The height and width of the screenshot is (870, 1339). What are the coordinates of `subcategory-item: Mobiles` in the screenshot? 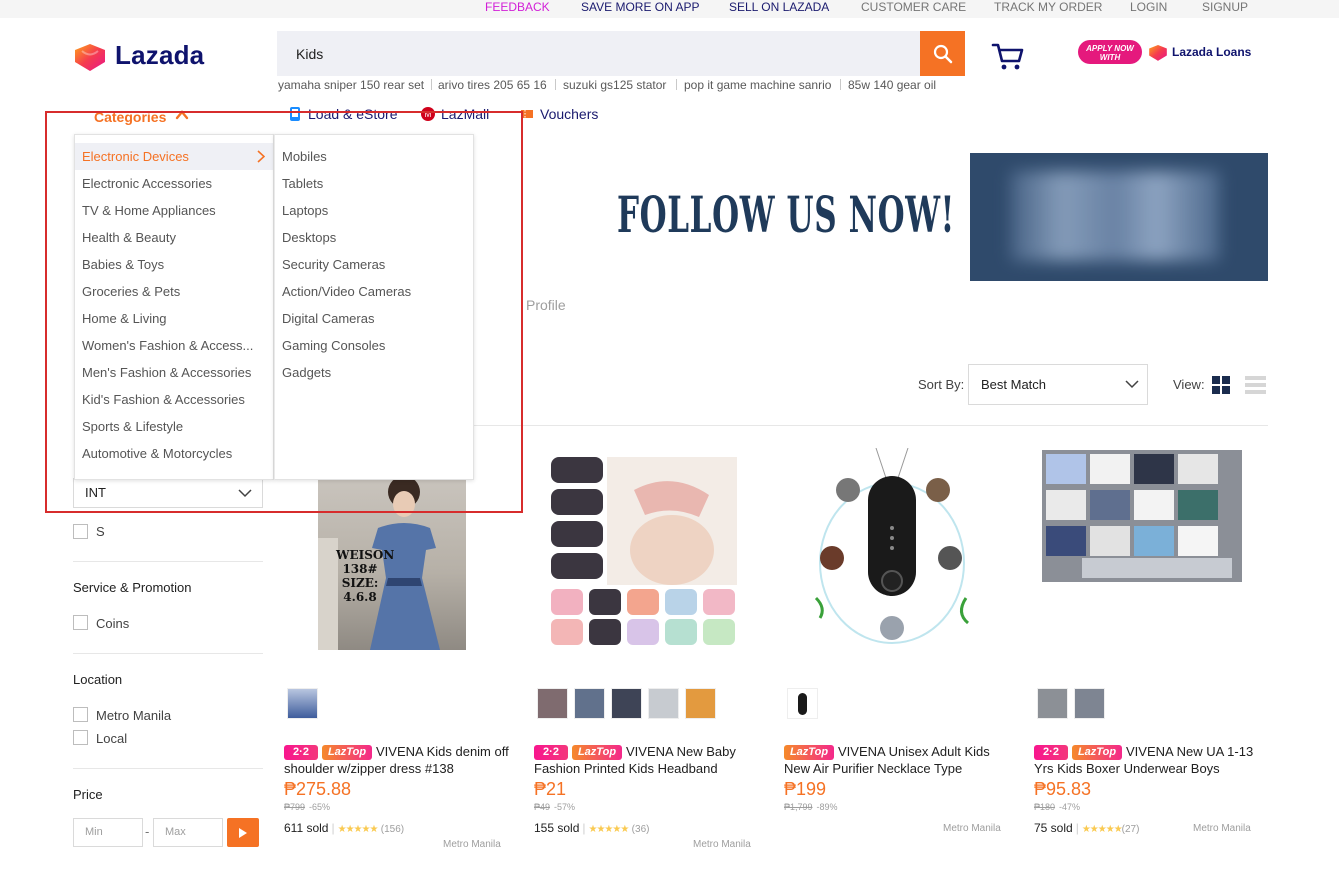 It's located at (374, 156).